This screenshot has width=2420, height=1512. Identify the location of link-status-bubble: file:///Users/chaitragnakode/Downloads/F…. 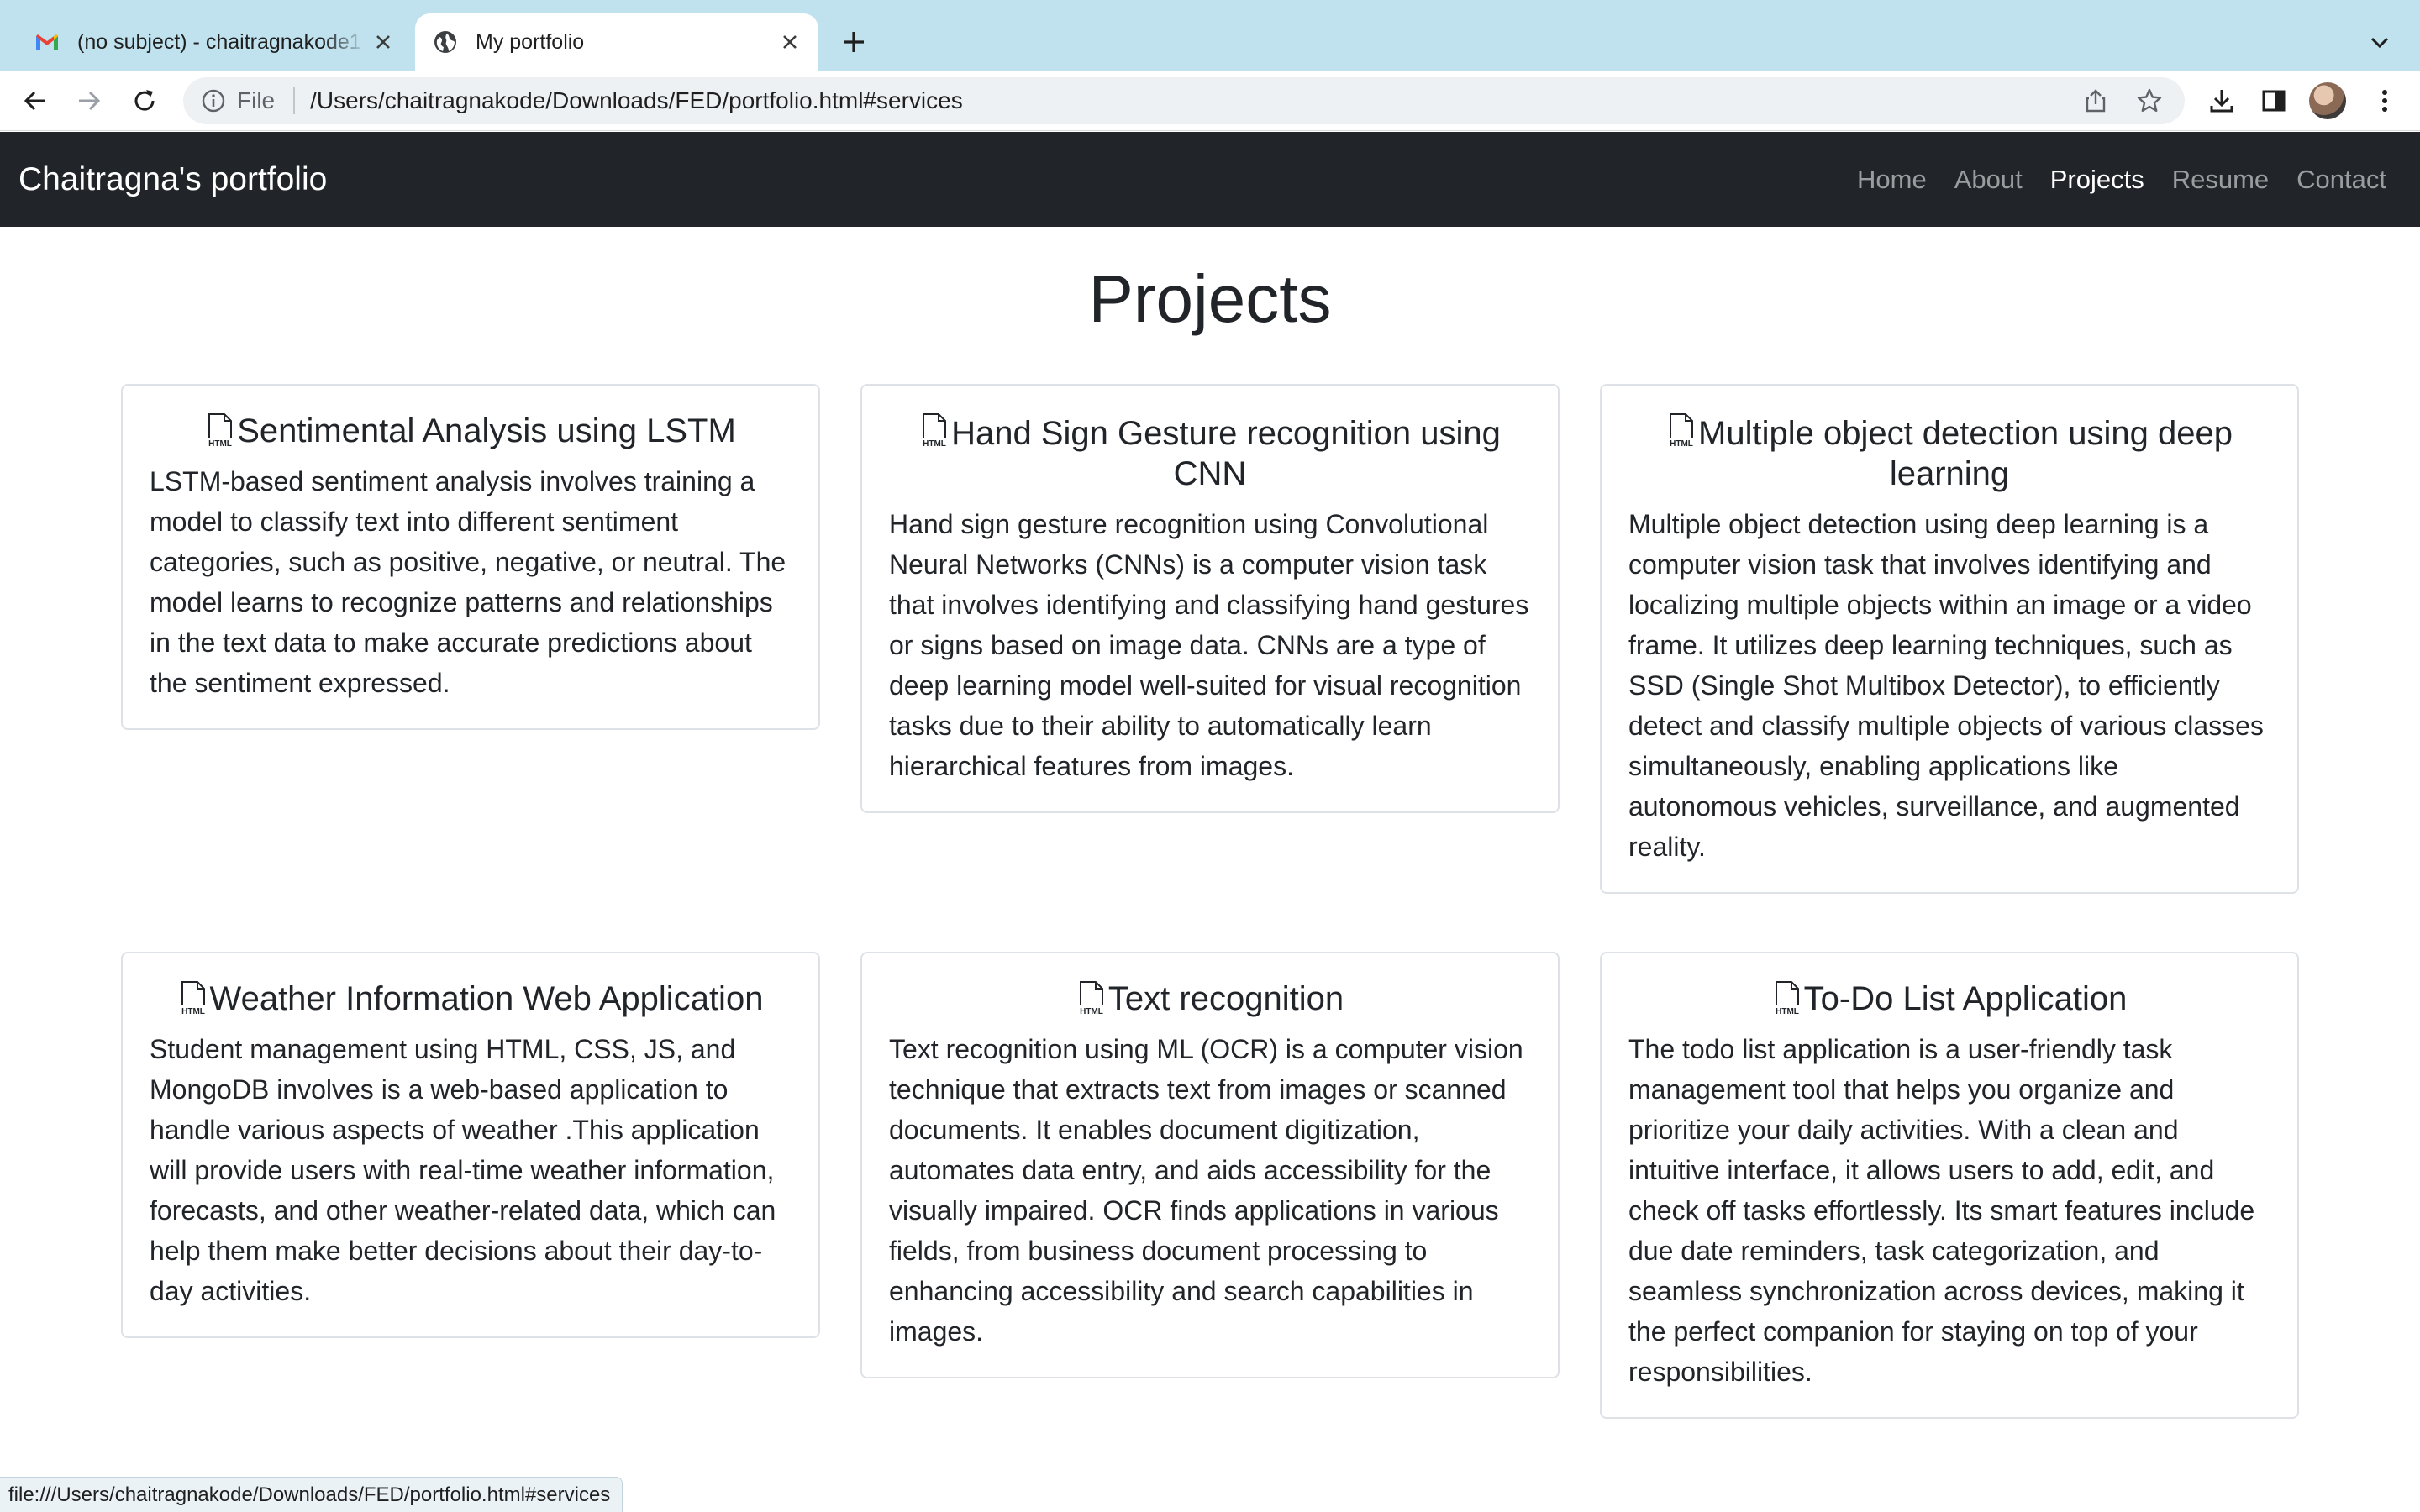
(311, 1494).